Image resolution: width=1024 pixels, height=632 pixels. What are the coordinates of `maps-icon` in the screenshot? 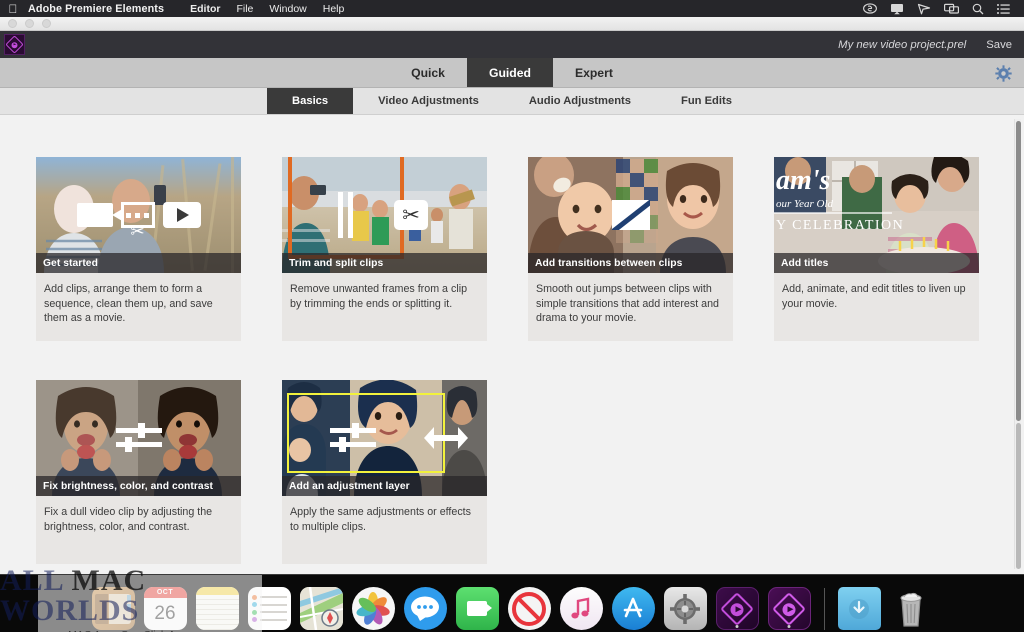 It's located at (321, 608).